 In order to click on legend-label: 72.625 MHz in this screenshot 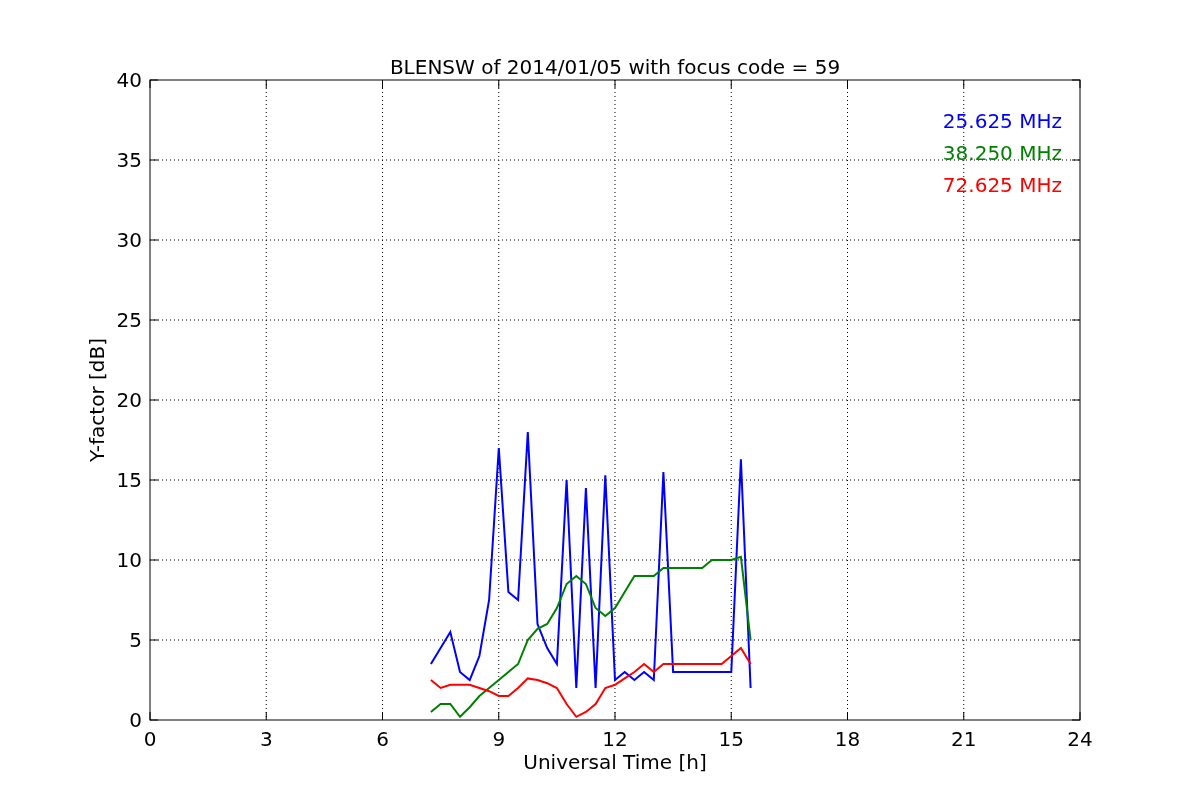, I will do `click(1002, 185)`.